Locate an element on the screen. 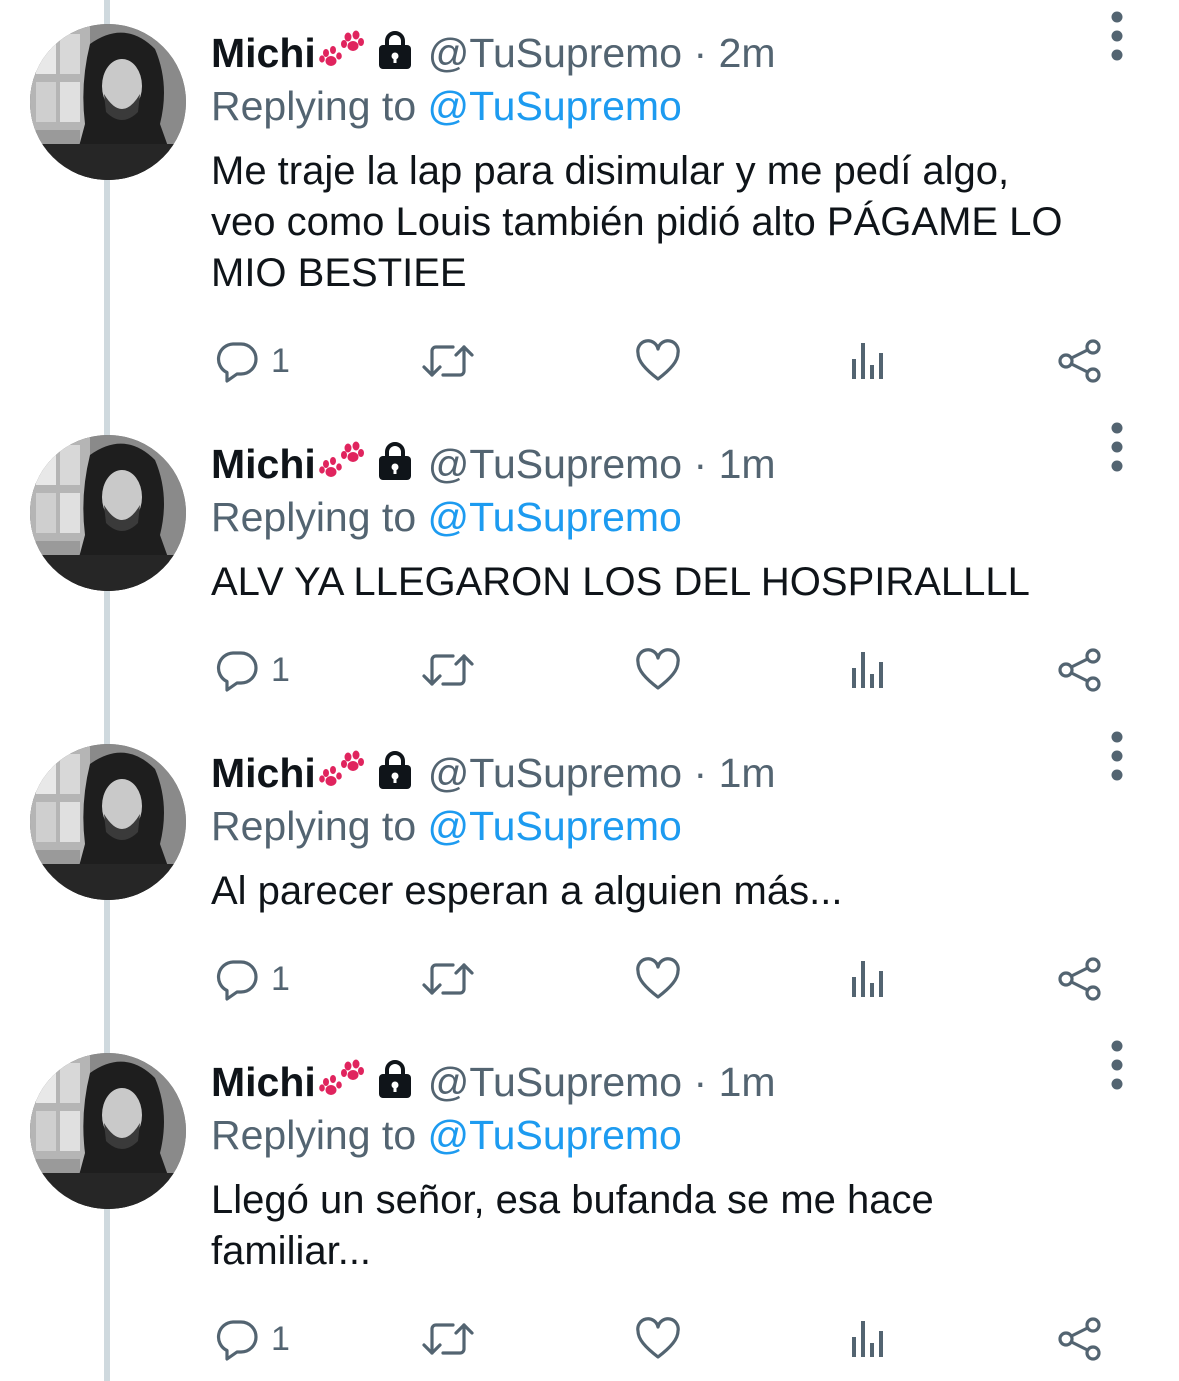 The width and height of the screenshot is (1179, 1381). tweet-header: Michi @TuSupremo · 2m is located at coordinates (681, 53).